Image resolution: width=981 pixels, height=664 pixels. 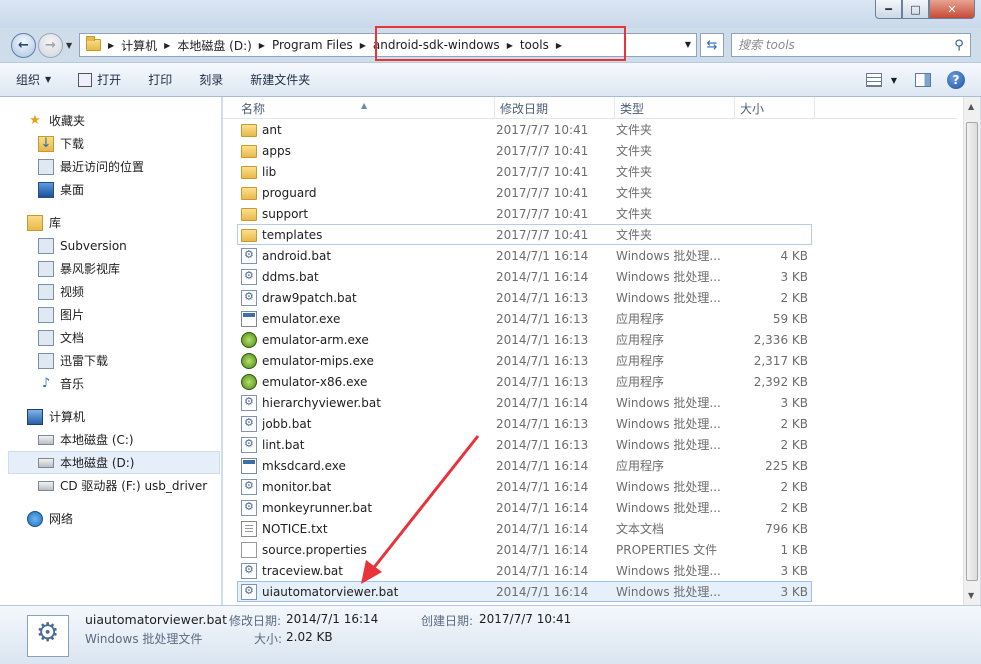 I want to click on address-dropdown-icon: ▼, so click(x=688, y=44).